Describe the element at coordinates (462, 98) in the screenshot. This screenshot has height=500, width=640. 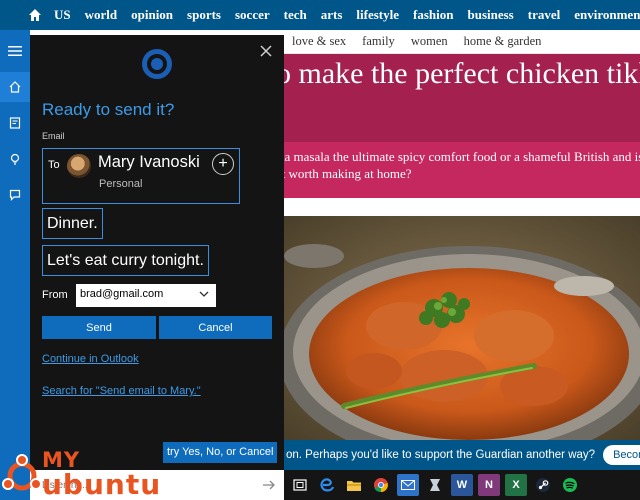
I see `headline-band: o make the perfect chicken tikka` at that location.